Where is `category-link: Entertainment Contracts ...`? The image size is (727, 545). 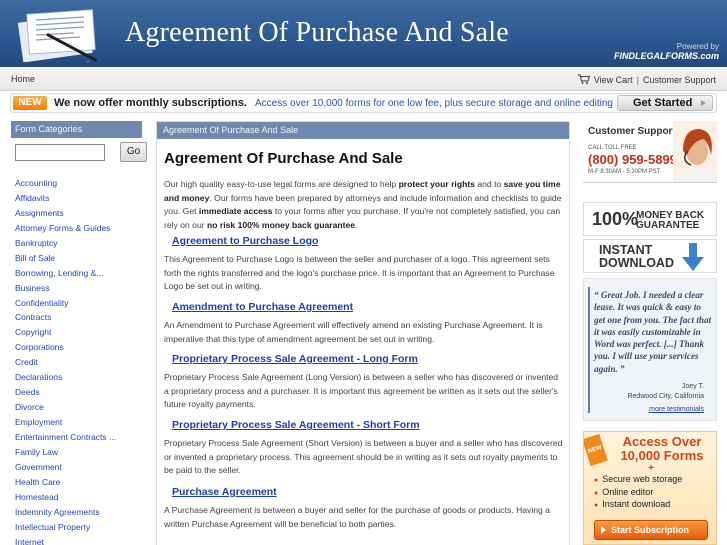
category-link: Entertainment Contracts ... is located at coordinates (78, 439).